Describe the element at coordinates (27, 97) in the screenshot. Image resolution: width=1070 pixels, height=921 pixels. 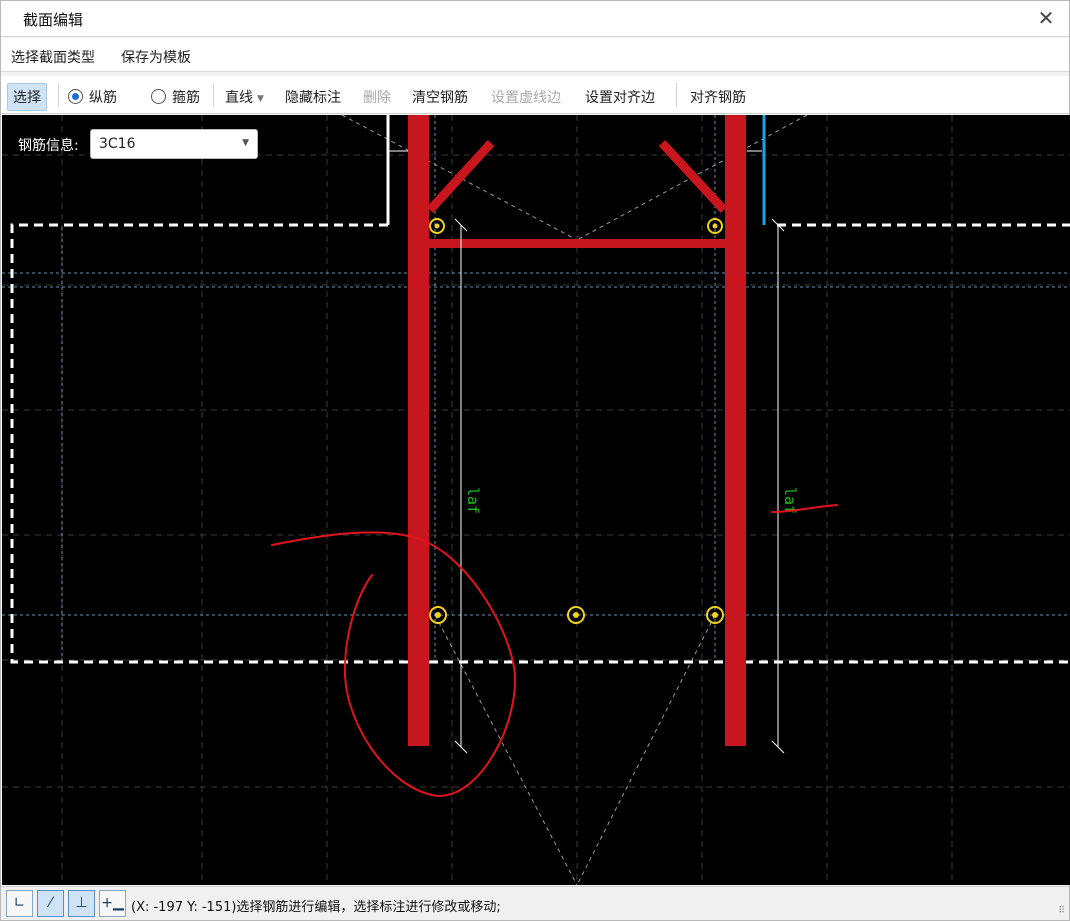
I see `select-button: 选择` at that location.